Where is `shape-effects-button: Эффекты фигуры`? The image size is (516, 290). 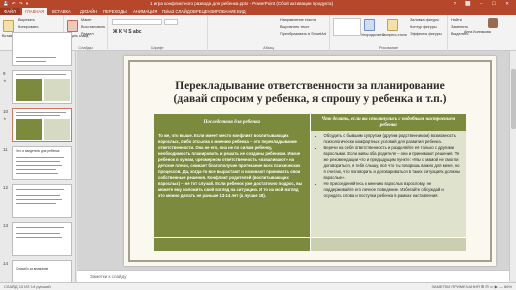 shape-effects-button: Эффекты фигуры is located at coordinates (426, 34).